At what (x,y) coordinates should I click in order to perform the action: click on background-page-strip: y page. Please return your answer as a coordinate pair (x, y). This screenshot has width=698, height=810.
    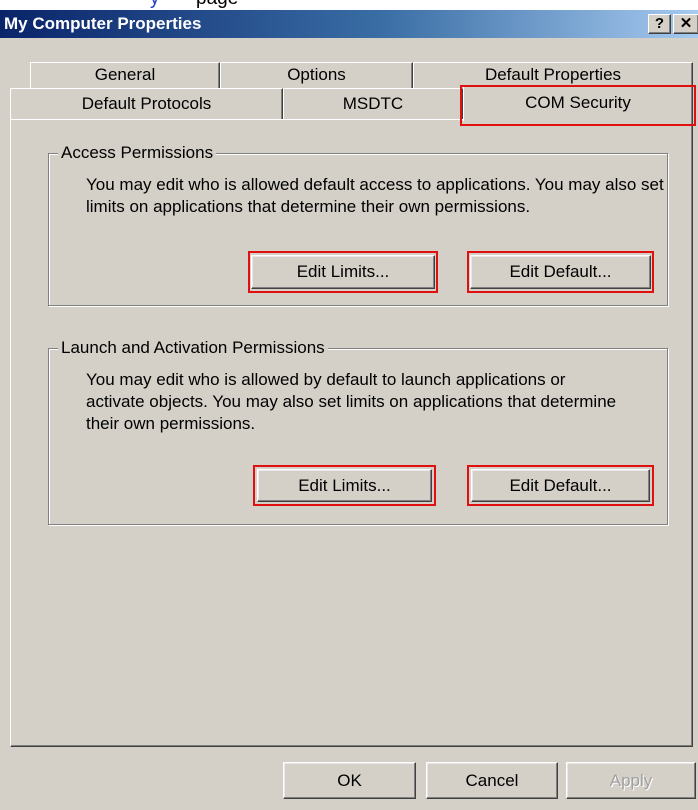
    Looking at the image, I should click on (349, 5).